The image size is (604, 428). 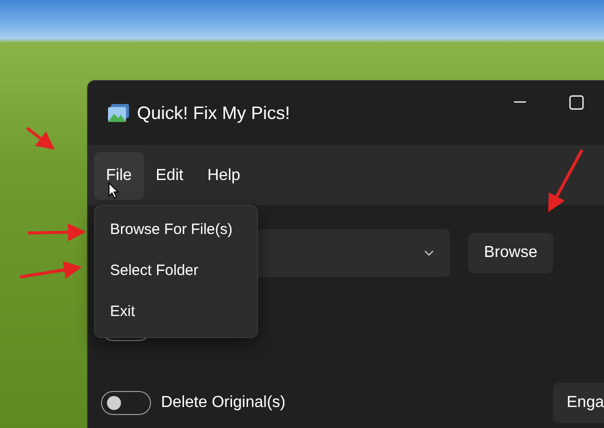 I want to click on menu-item: File, so click(x=119, y=176).